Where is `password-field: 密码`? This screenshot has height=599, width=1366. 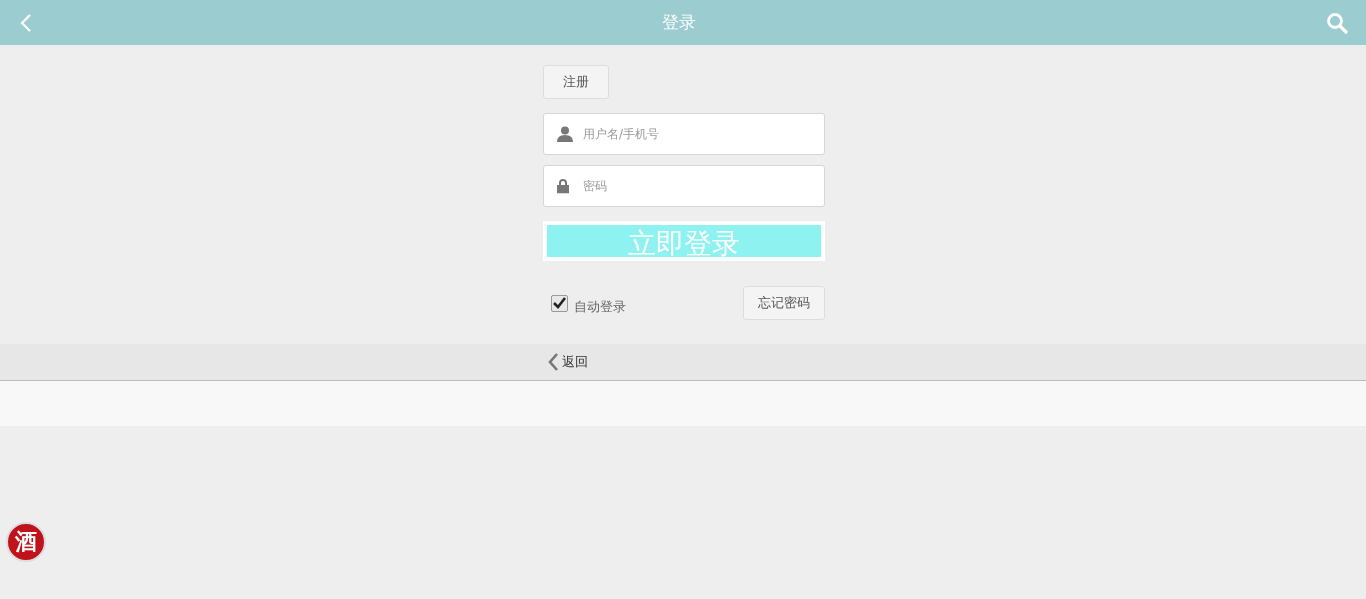
password-field: 密码 is located at coordinates (684, 186).